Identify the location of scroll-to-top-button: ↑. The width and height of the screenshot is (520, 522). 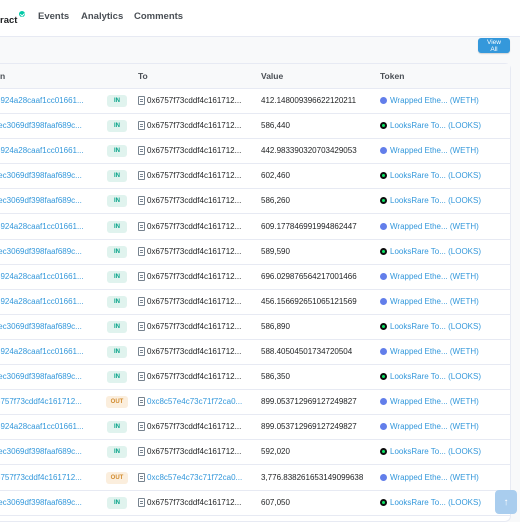
(506, 502).